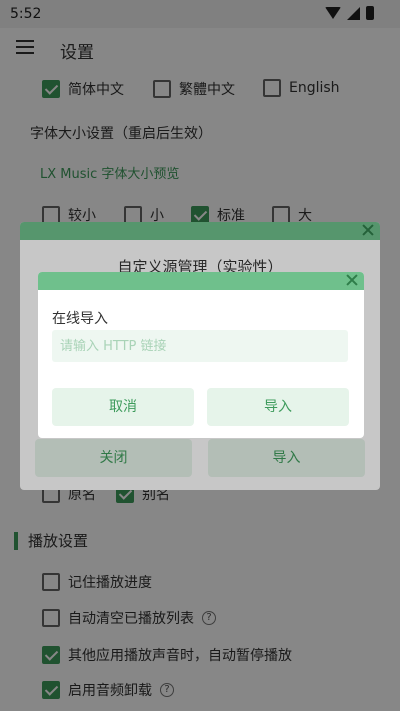 The width and height of the screenshot is (400, 711). I want to click on cancel-button: 取消, so click(123, 407).